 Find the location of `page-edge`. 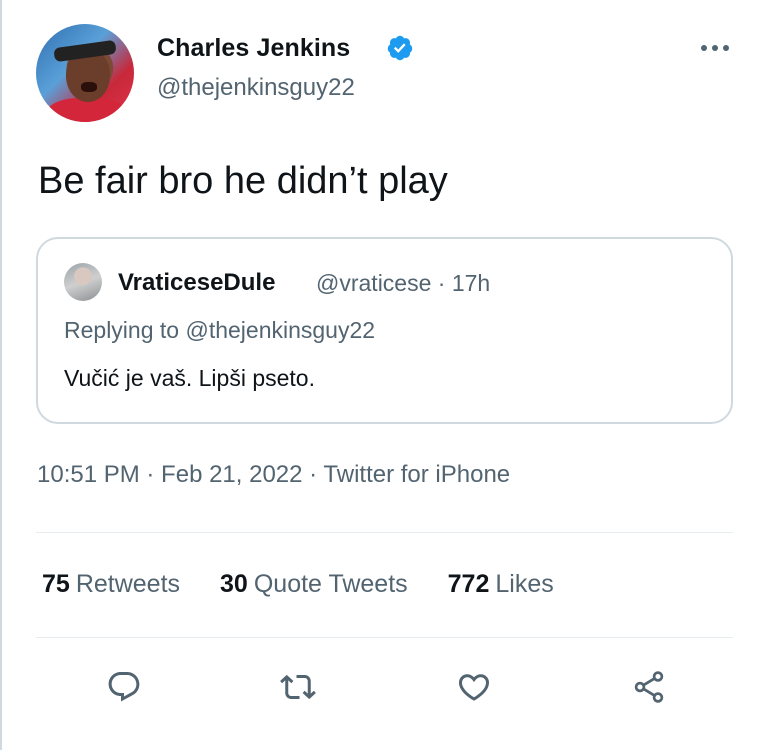

page-edge is located at coordinates (1, 375).